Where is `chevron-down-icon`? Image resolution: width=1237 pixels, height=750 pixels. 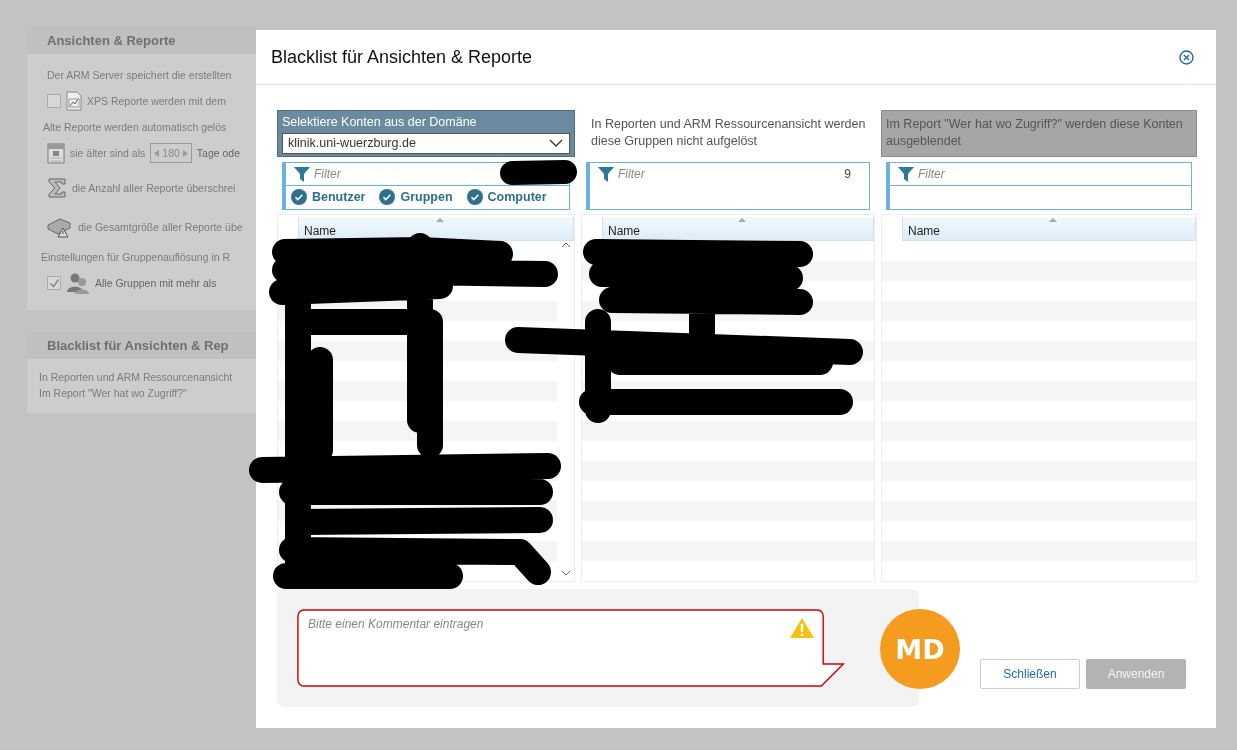 chevron-down-icon is located at coordinates (556, 143).